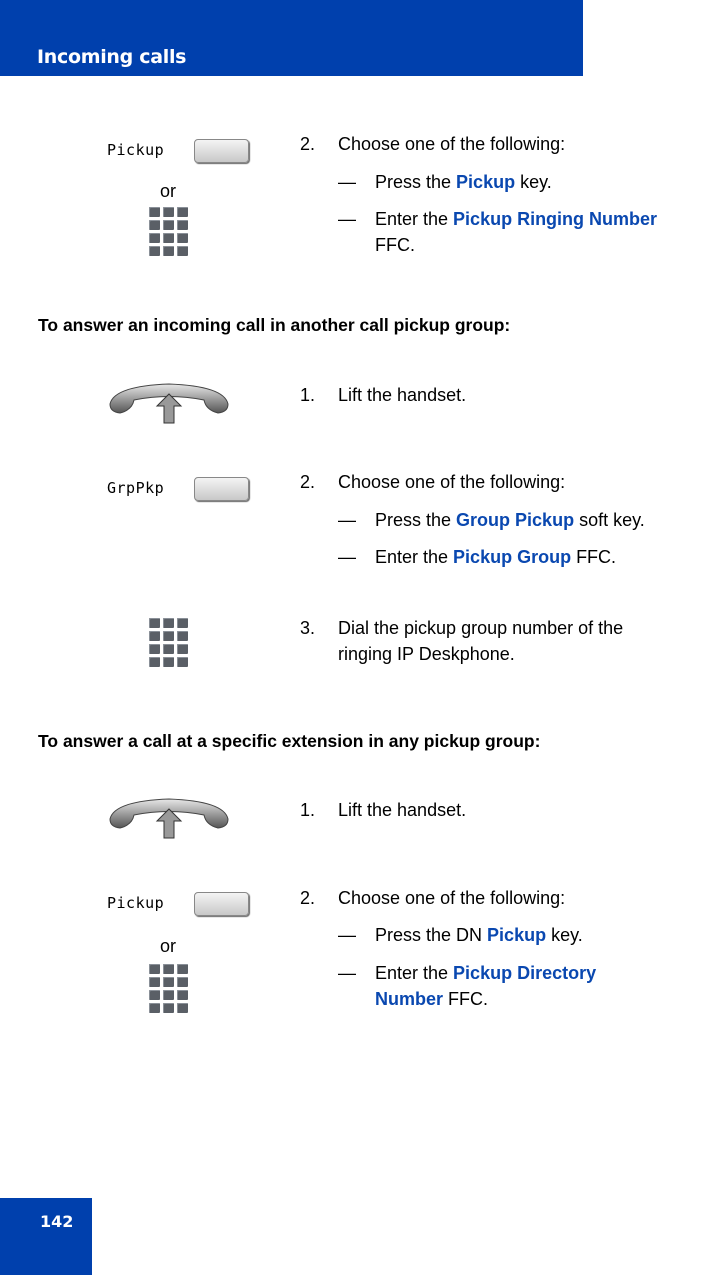 The width and height of the screenshot is (702, 1275). I want to click on grppkp-softkey-label: GrpPkp, so click(136, 488).